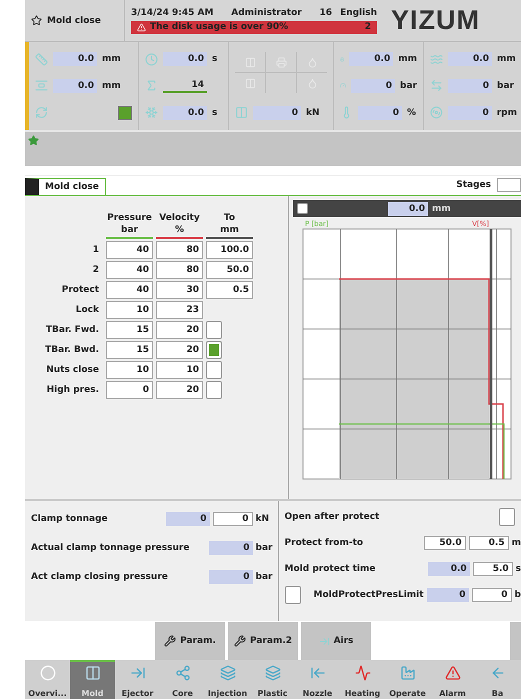 The height and width of the screenshot is (699, 521). What do you see at coordinates (313, 113) in the screenshot?
I see `unit-label: kN` at bounding box center [313, 113].